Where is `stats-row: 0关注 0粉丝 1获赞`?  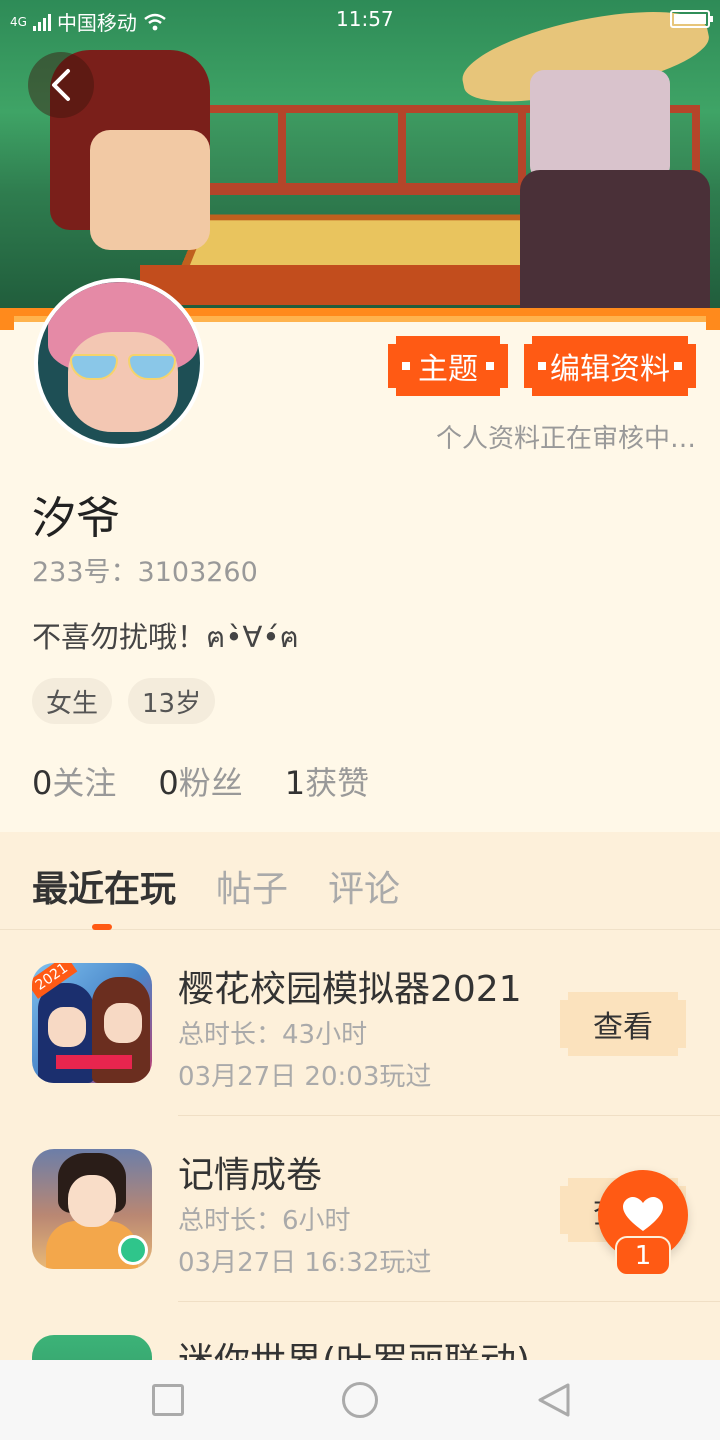 stats-row: 0关注 0粉丝 1获赞 is located at coordinates (200, 781).